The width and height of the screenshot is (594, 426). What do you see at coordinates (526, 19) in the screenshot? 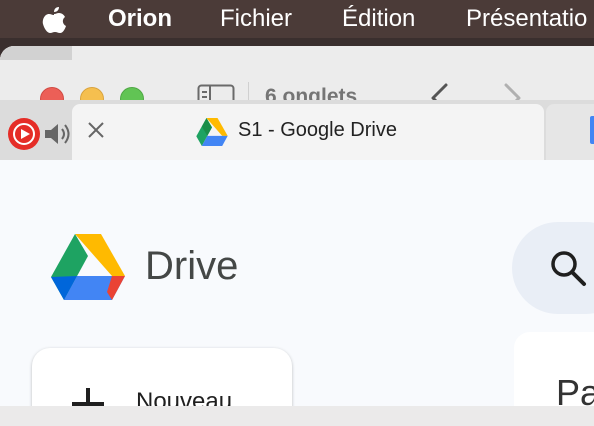
I see `menu-presentation: Présentatio` at bounding box center [526, 19].